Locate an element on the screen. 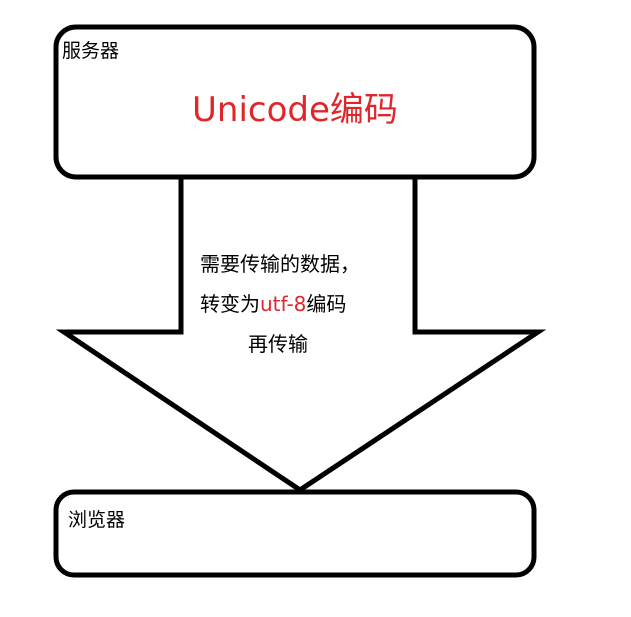  transfer-line-2-suffix: 编码 is located at coordinates (326, 304).